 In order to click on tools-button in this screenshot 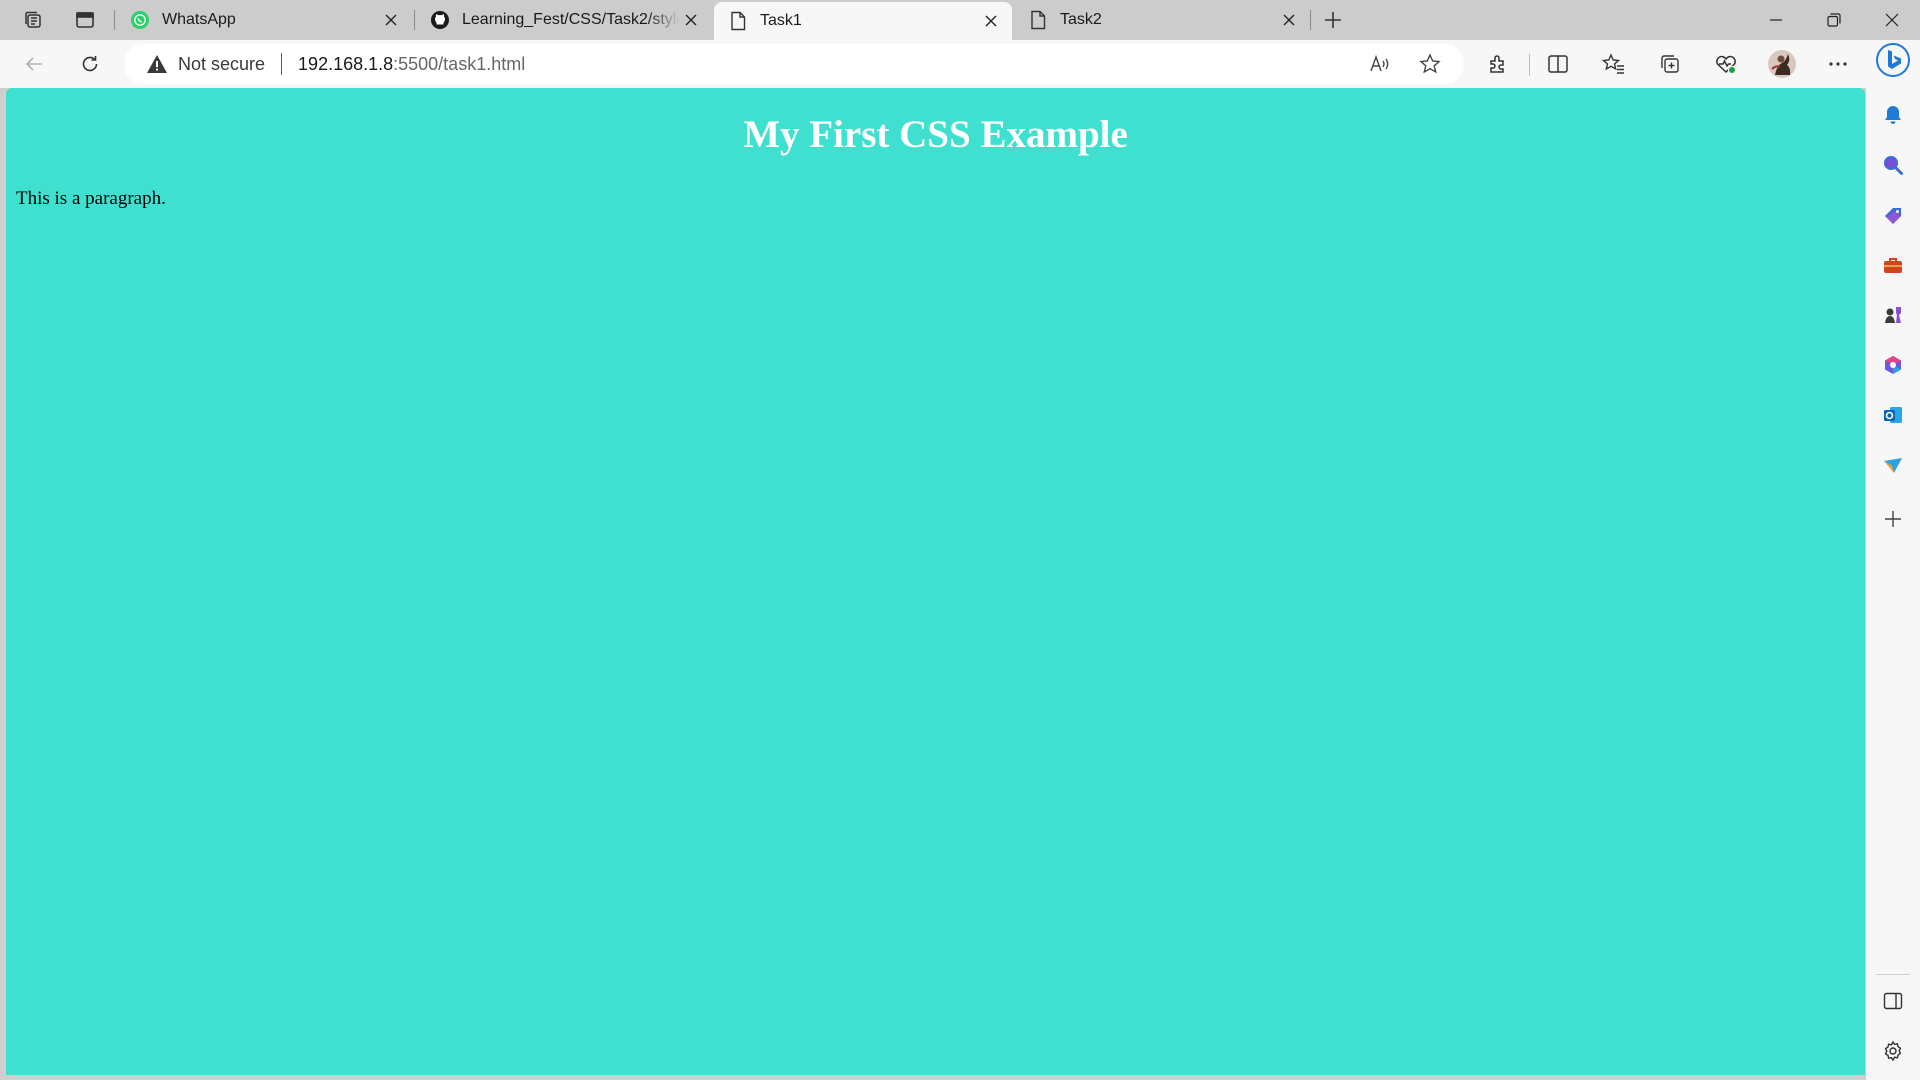, I will do `click(1893, 265)`.